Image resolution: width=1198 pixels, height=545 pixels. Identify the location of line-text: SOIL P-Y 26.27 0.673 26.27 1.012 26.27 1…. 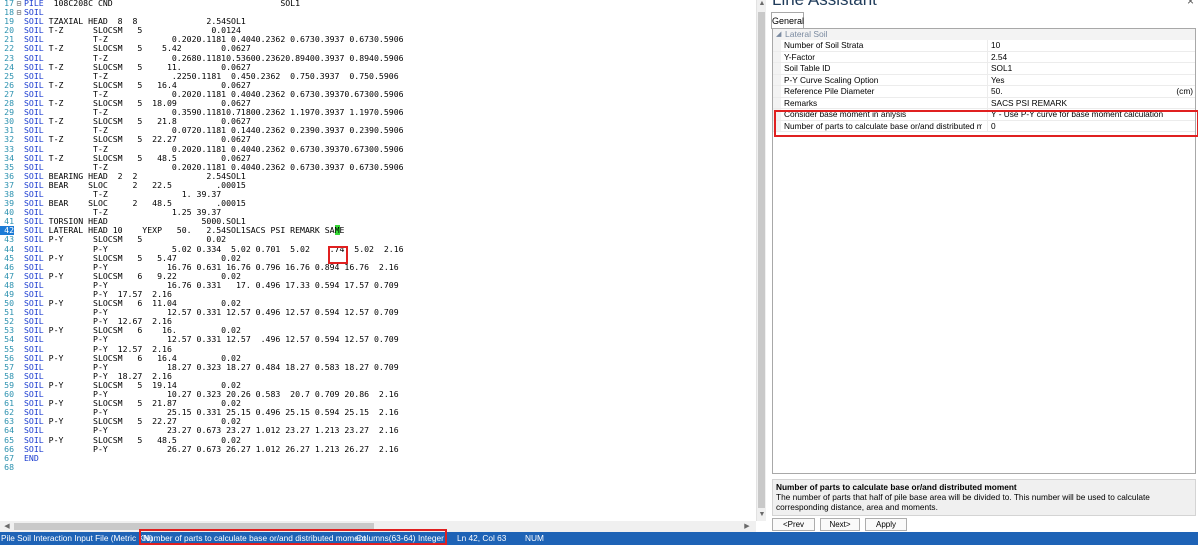
(211, 448).